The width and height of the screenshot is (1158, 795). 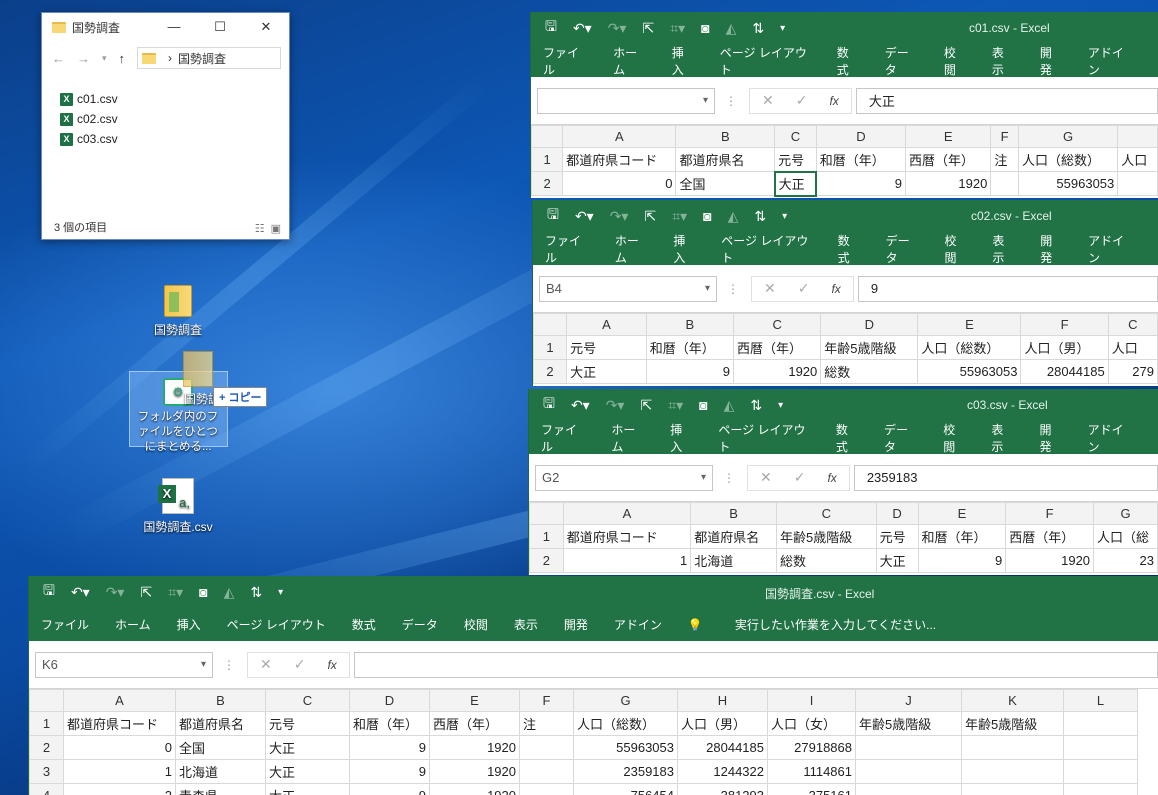 I want to click on tab-home: ホーム, so click(x=631, y=249).